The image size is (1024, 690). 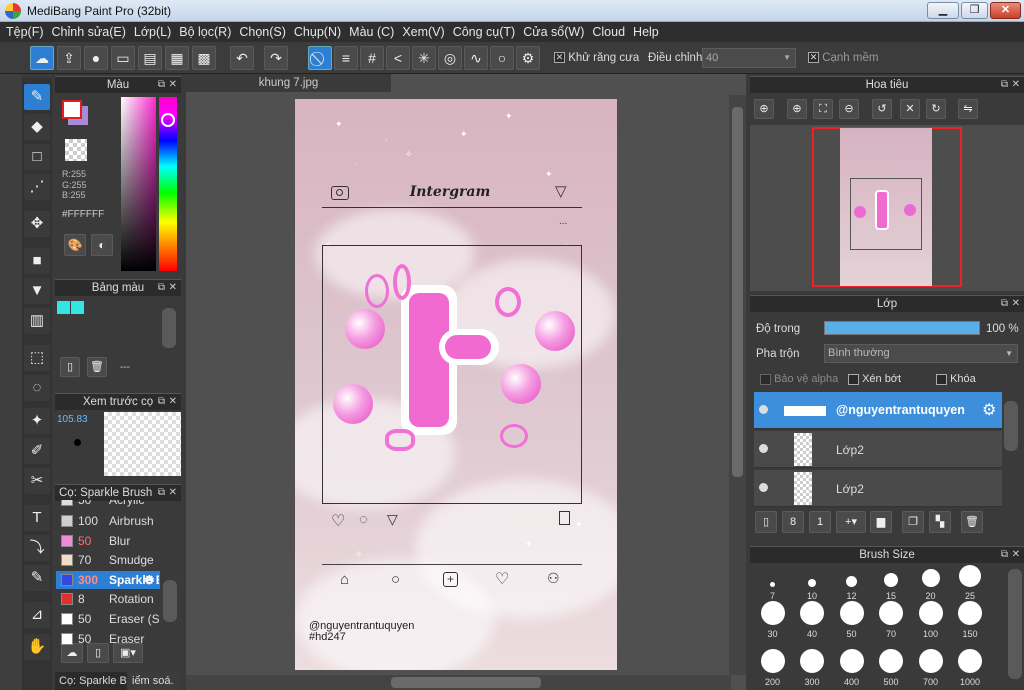 I want to click on fit-window-icon: ⛶, so click(x=823, y=109).